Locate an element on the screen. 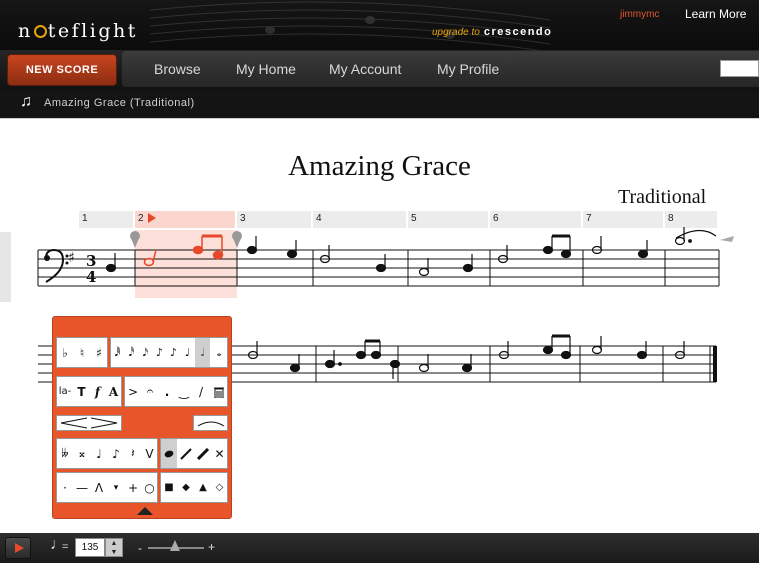 Image resolution: width=759 pixels, height=563 pixels. zoom-slider-thumb is located at coordinates (175, 545).